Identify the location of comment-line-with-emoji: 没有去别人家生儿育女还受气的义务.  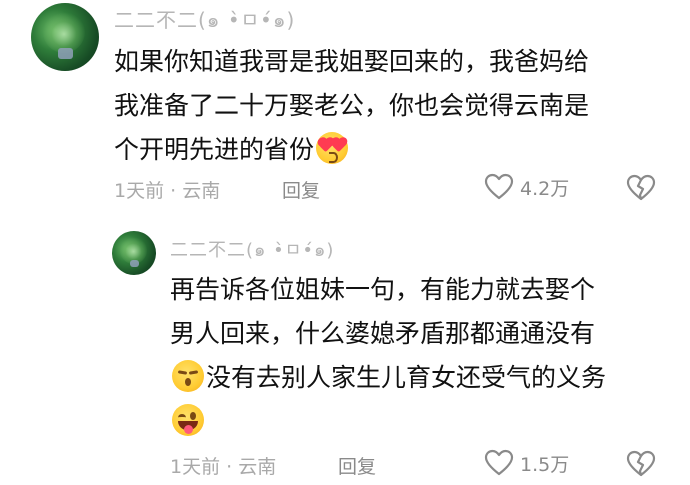
(425, 378).